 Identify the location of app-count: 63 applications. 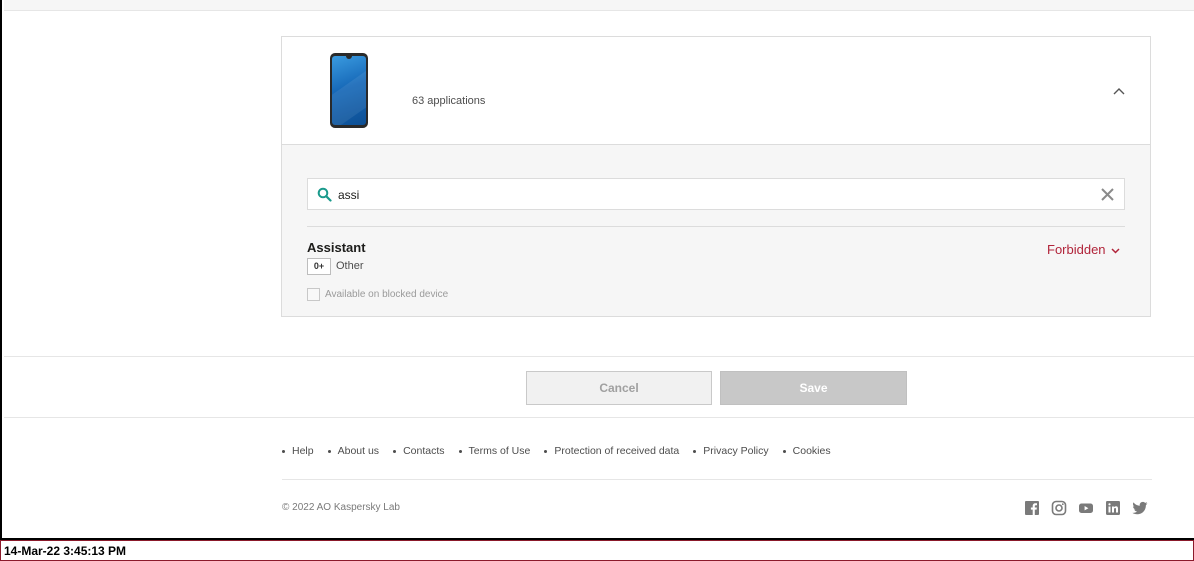
(449, 101).